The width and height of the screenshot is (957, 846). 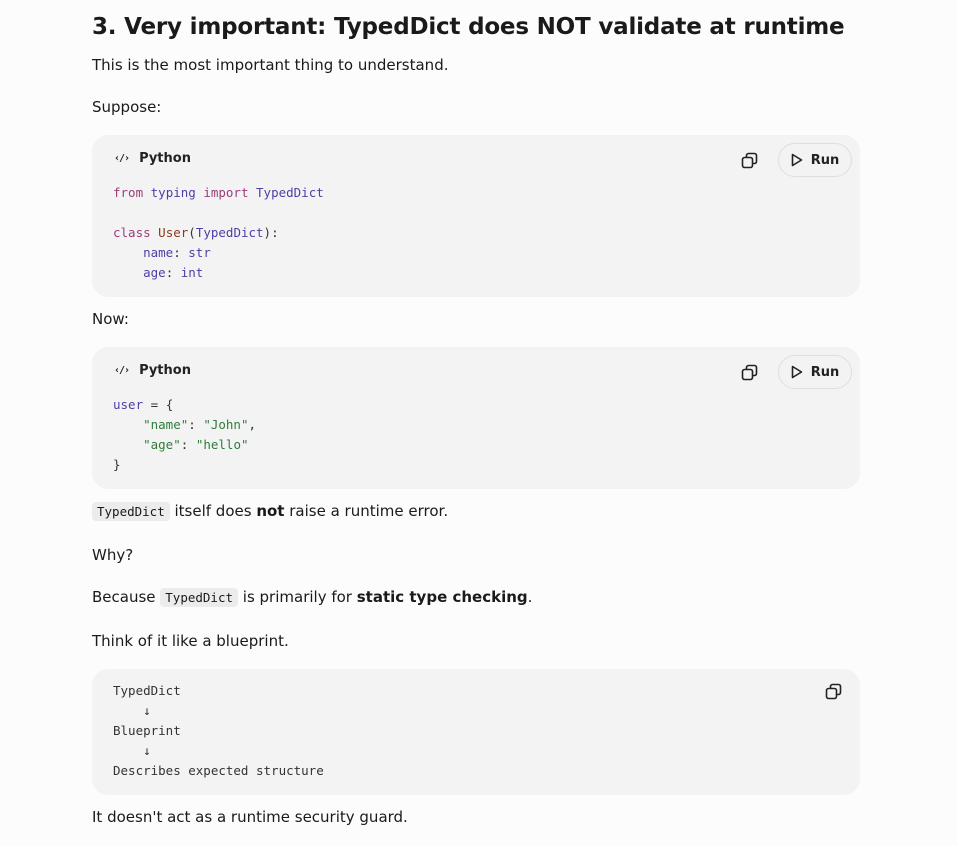 What do you see at coordinates (222, 444) in the screenshot?
I see `code-token: "hello"` at bounding box center [222, 444].